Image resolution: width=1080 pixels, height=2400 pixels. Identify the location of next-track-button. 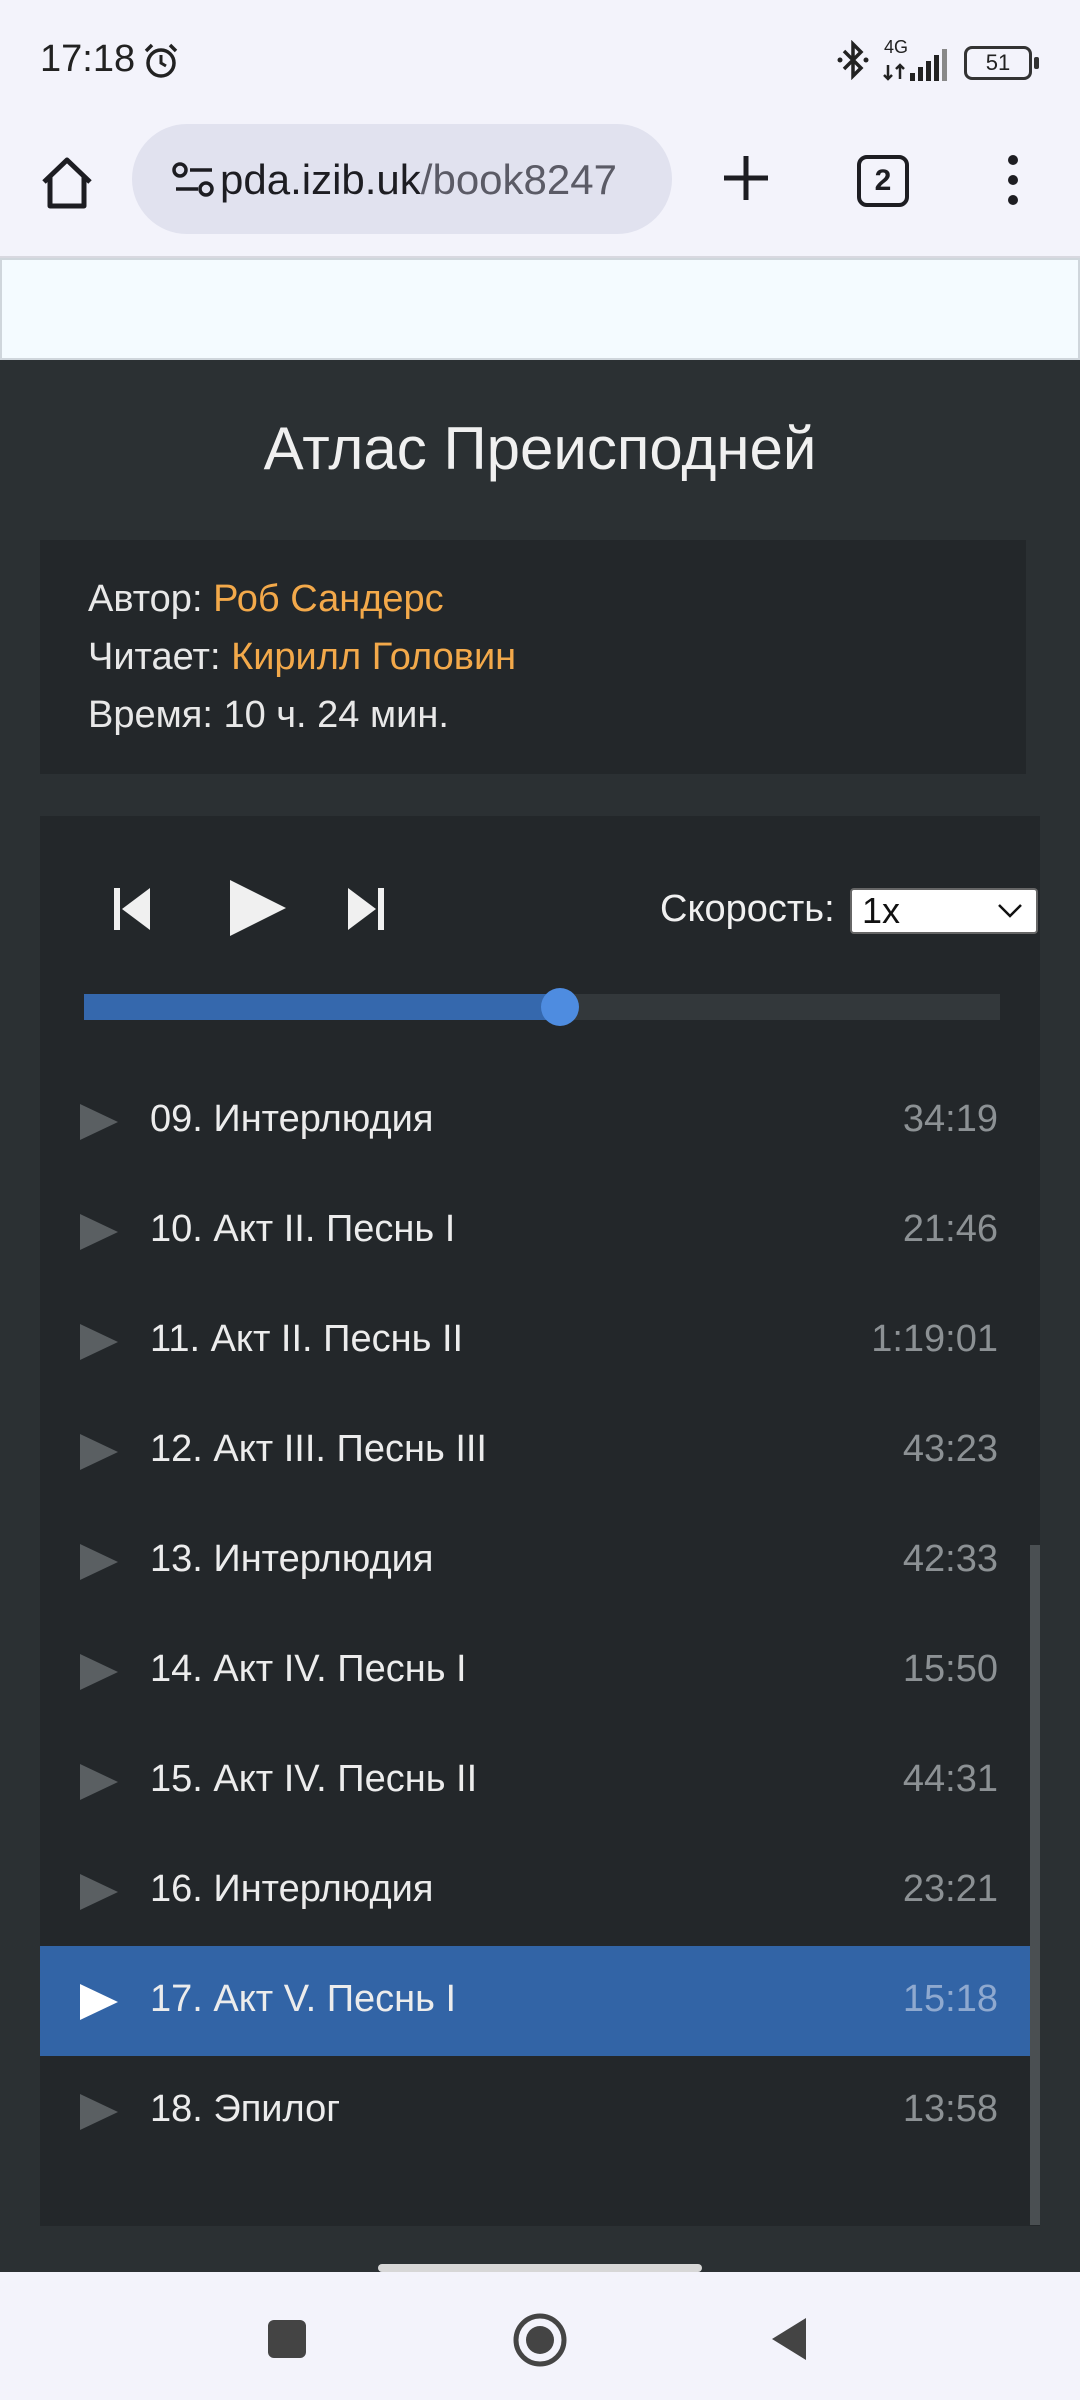
(366, 911).